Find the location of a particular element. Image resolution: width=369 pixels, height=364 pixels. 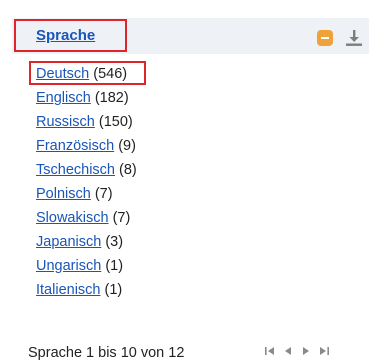

first-page-icon-svg is located at coordinates (269, 351).